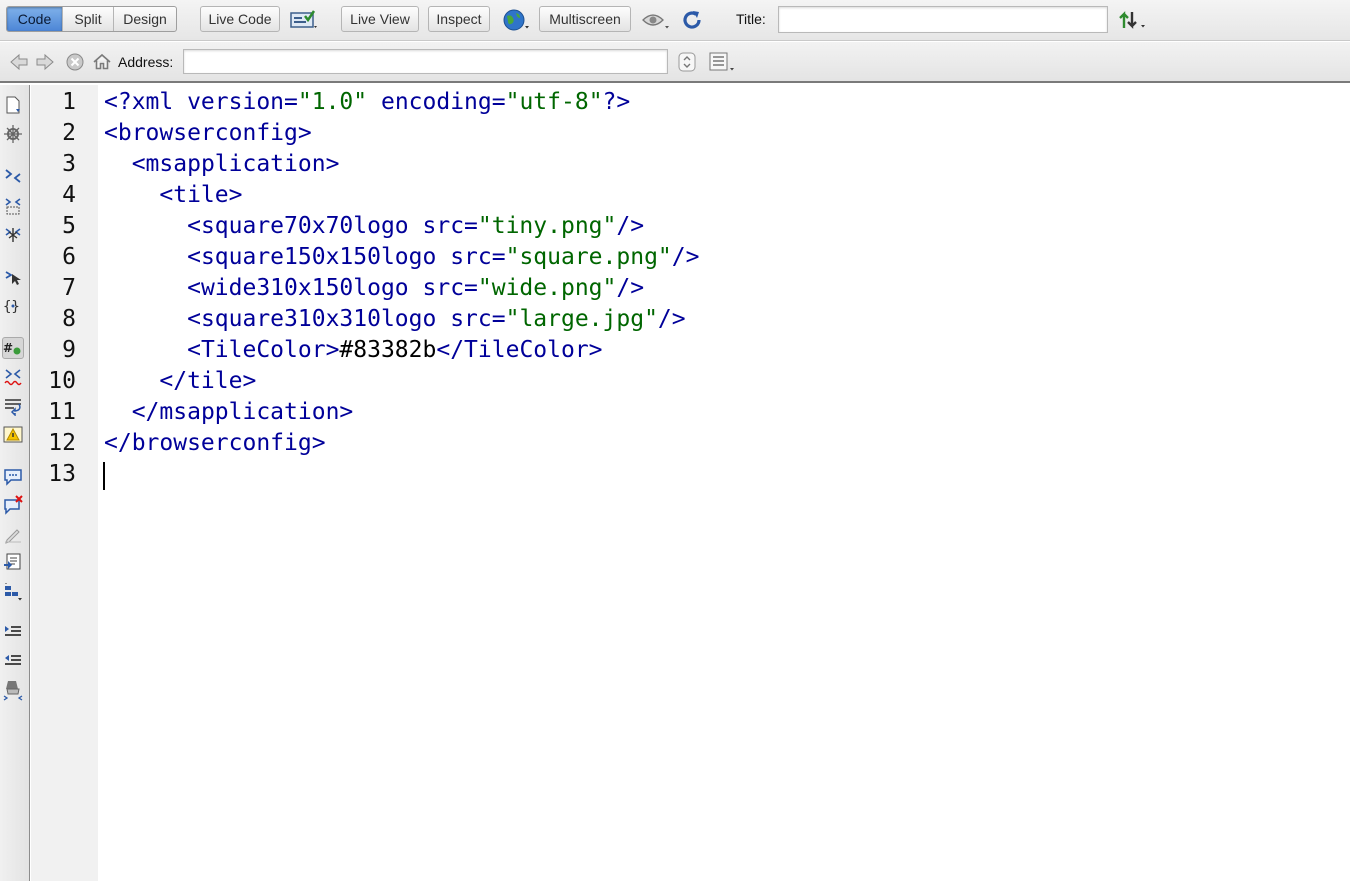  I want to click on attribute-value: "tiny.png", so click(547, 226).